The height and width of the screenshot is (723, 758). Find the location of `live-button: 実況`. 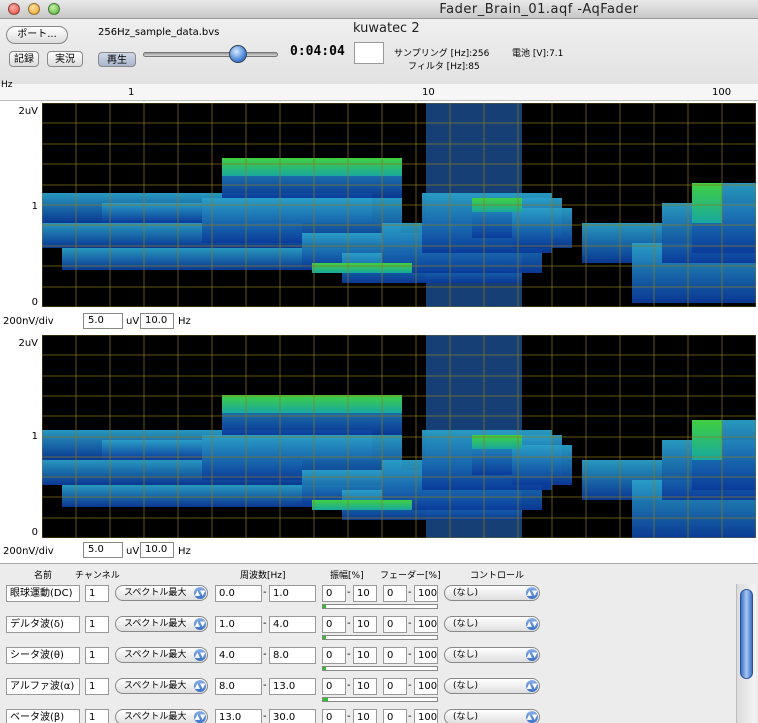

live-button: 実況 is located at coordinates (65, 59).